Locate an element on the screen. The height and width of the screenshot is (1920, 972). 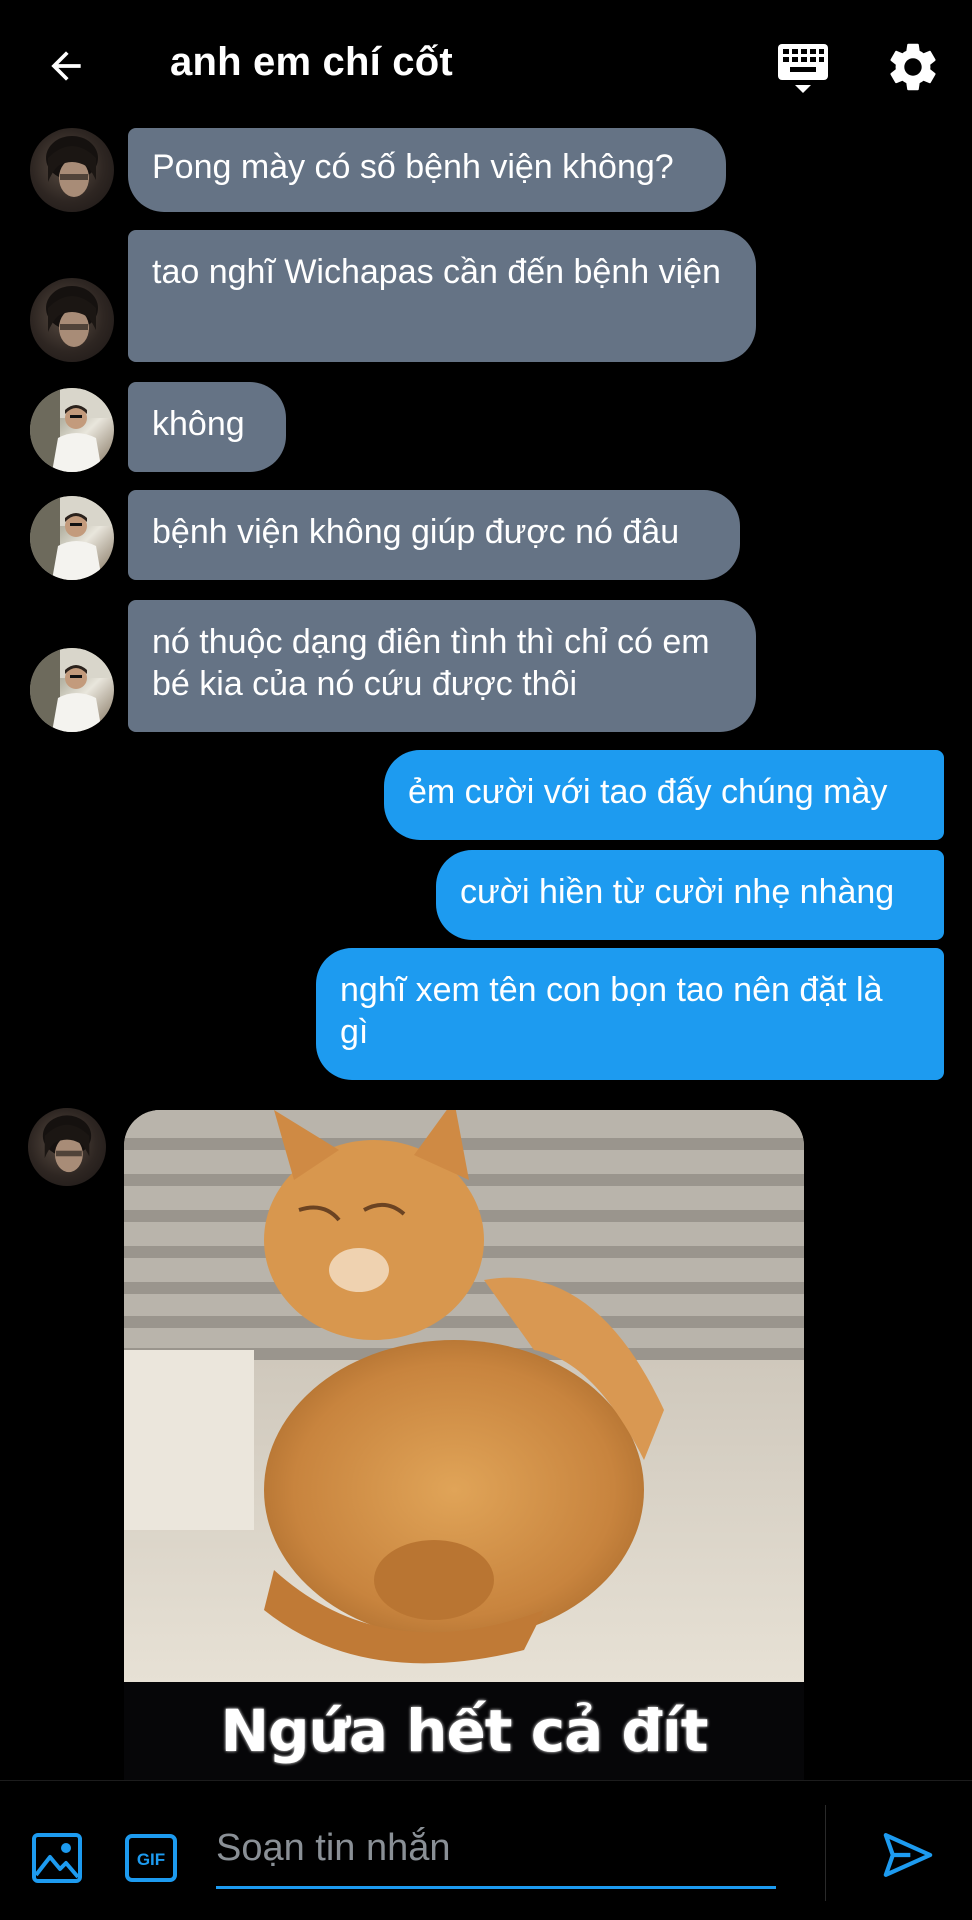
settings-button is located at coordinates (915, 68).